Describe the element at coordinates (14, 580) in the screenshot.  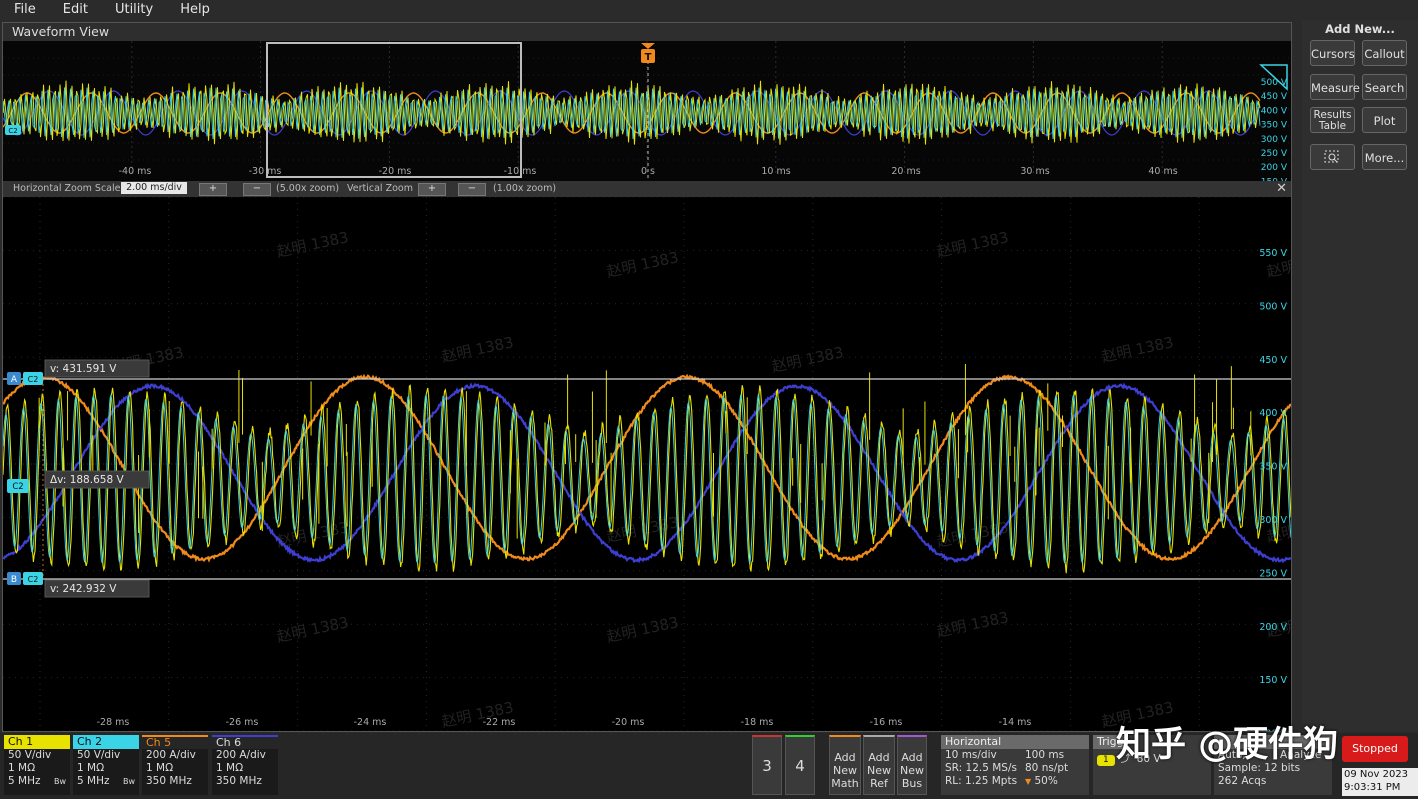
I see `cursor-b-tag: B` at that location.